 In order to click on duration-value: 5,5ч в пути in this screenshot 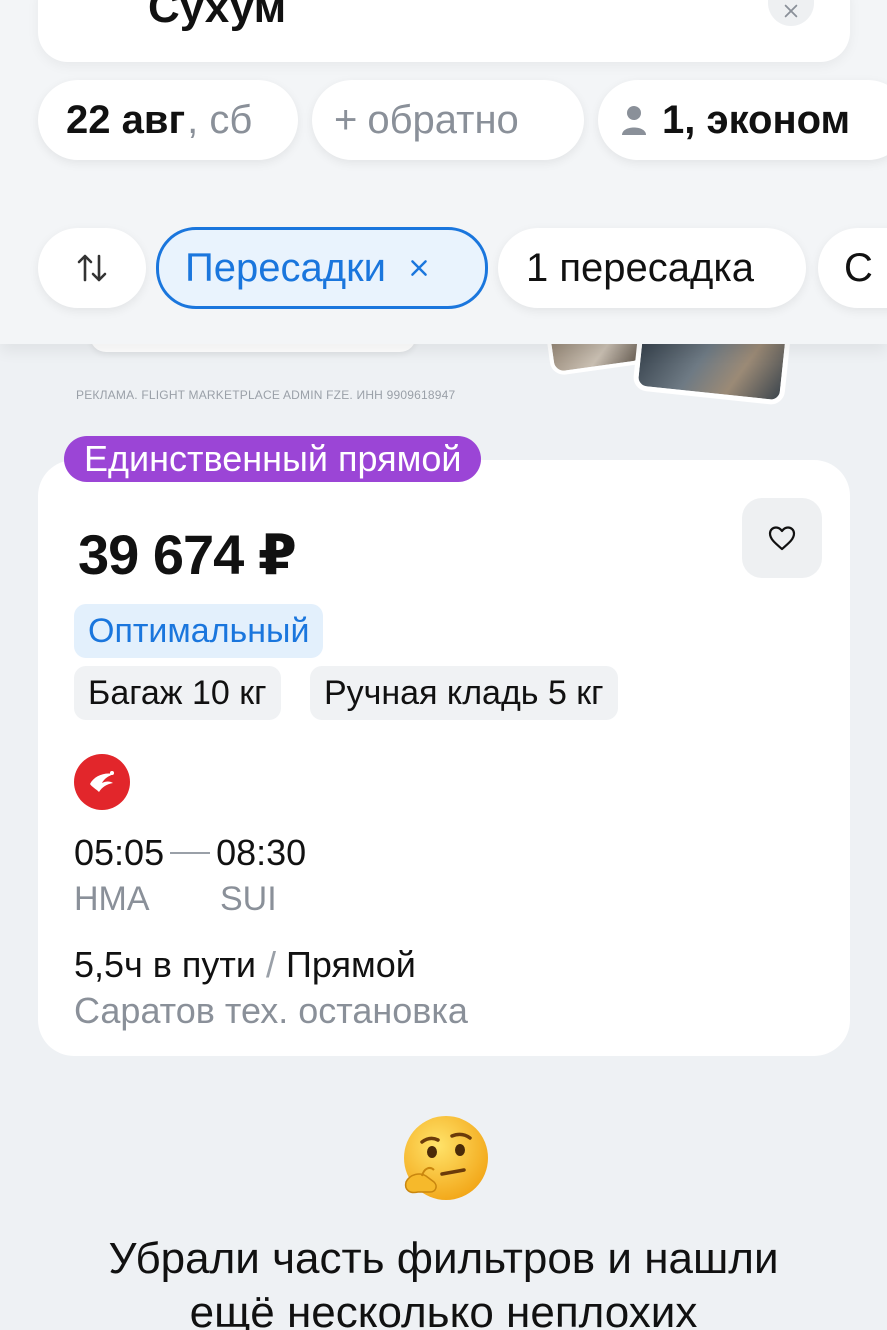, I will do `click(165, 964)`.